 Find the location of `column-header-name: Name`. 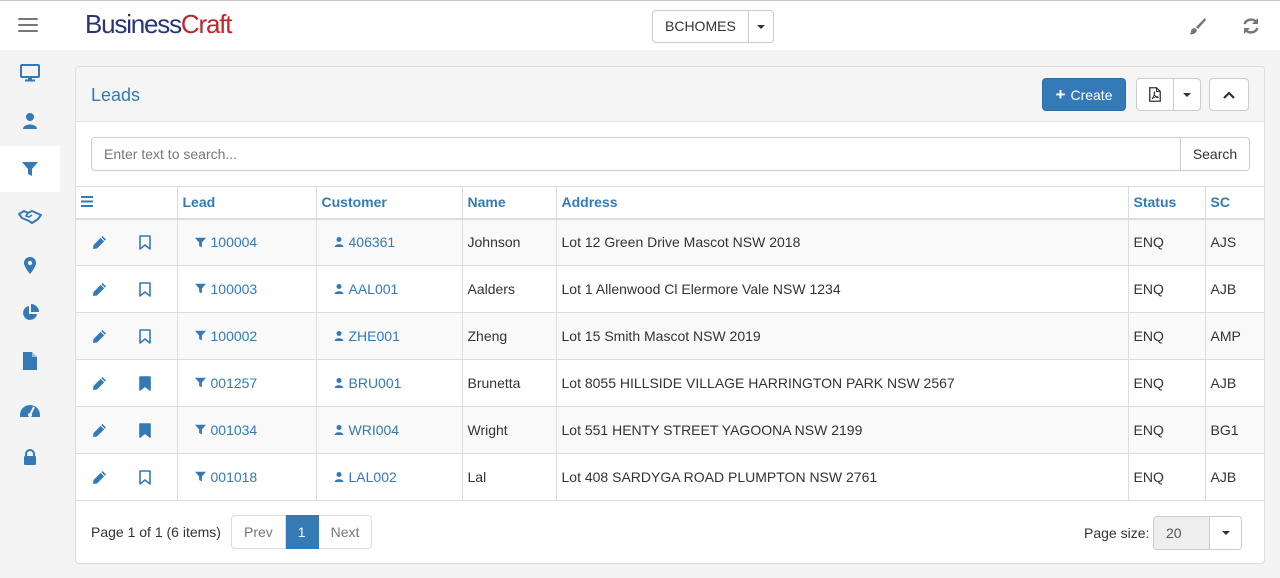

column-header-name: Name is located at coordinates (508, 203).